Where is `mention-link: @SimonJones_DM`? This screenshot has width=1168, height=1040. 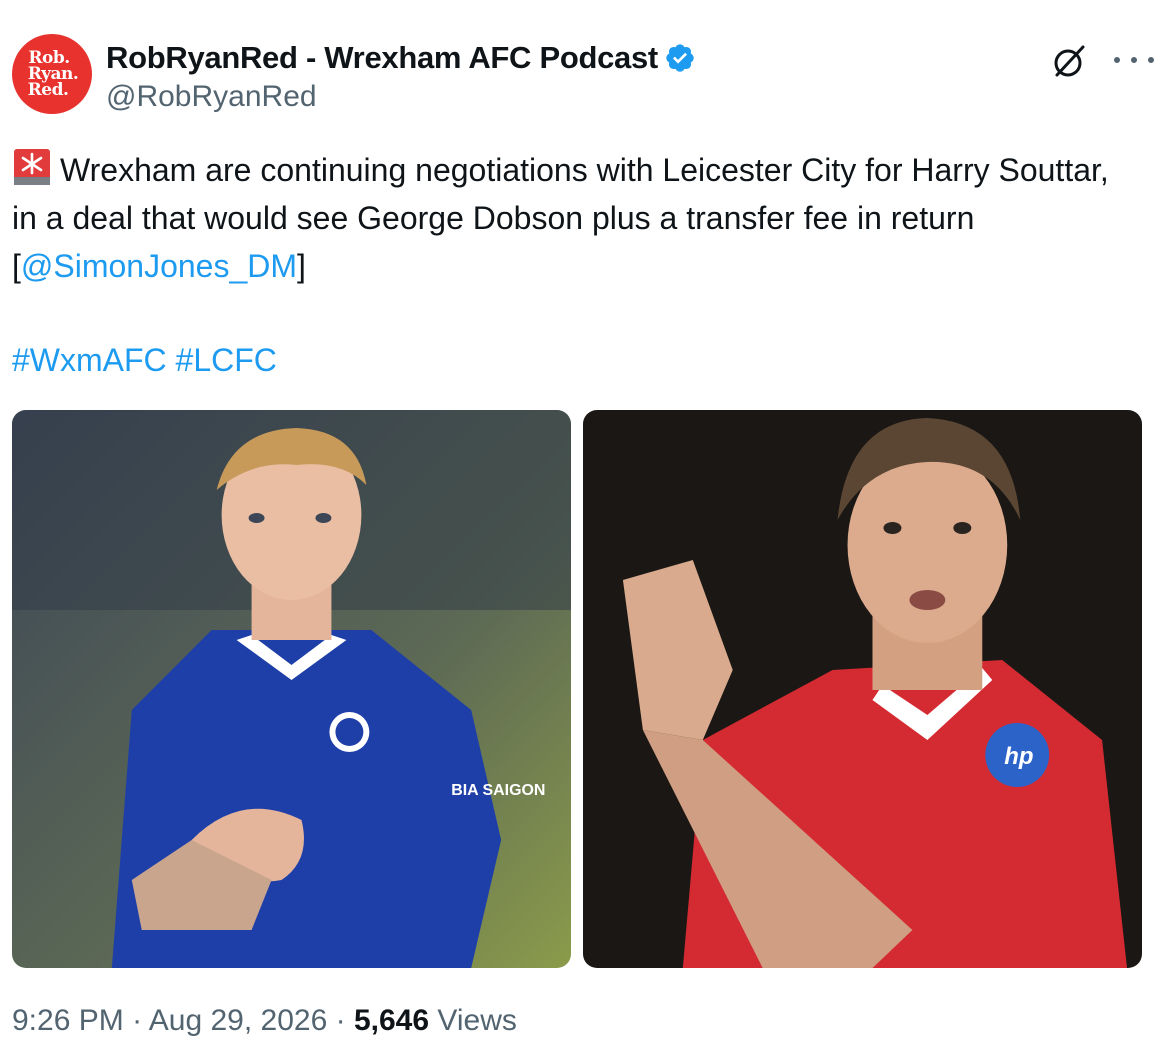 mention-link: @SimonJones_DM is located at coordinates (159, 266).